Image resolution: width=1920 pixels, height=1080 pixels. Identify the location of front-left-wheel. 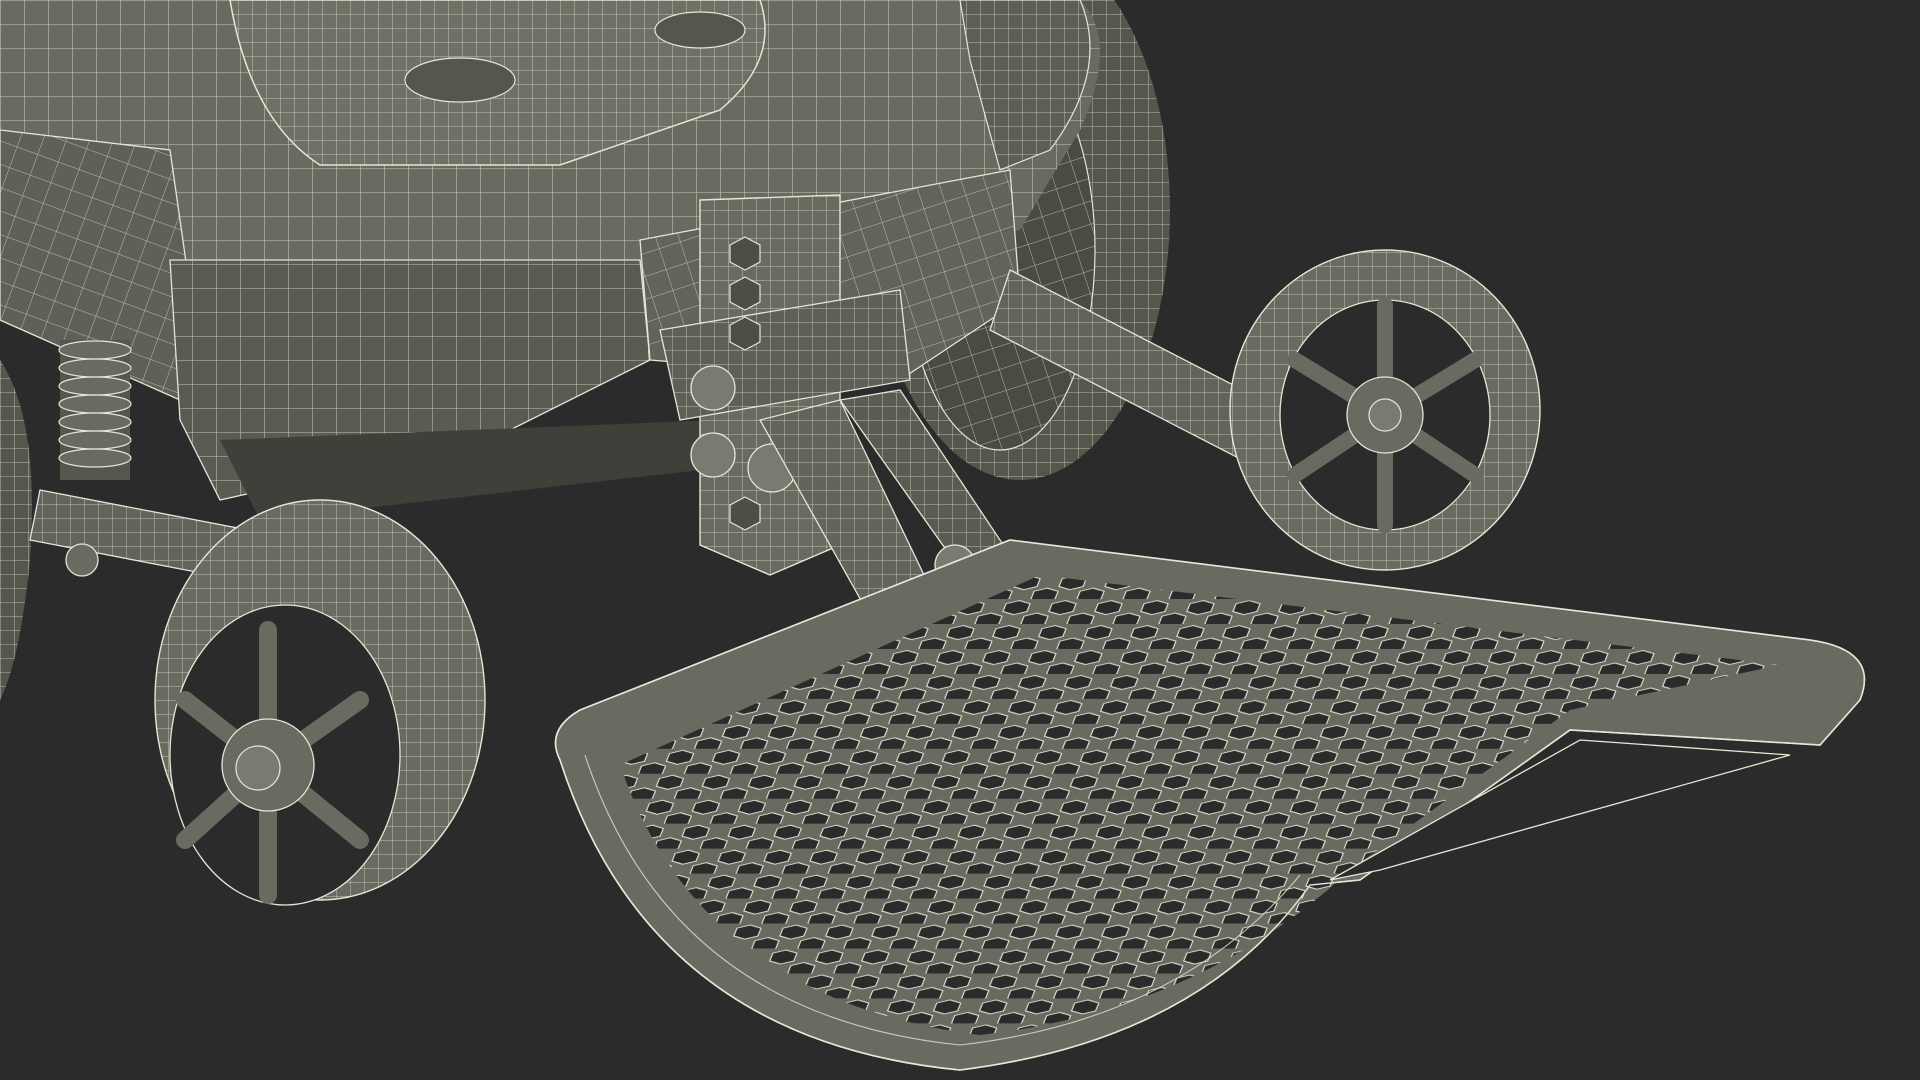
(320, 702).